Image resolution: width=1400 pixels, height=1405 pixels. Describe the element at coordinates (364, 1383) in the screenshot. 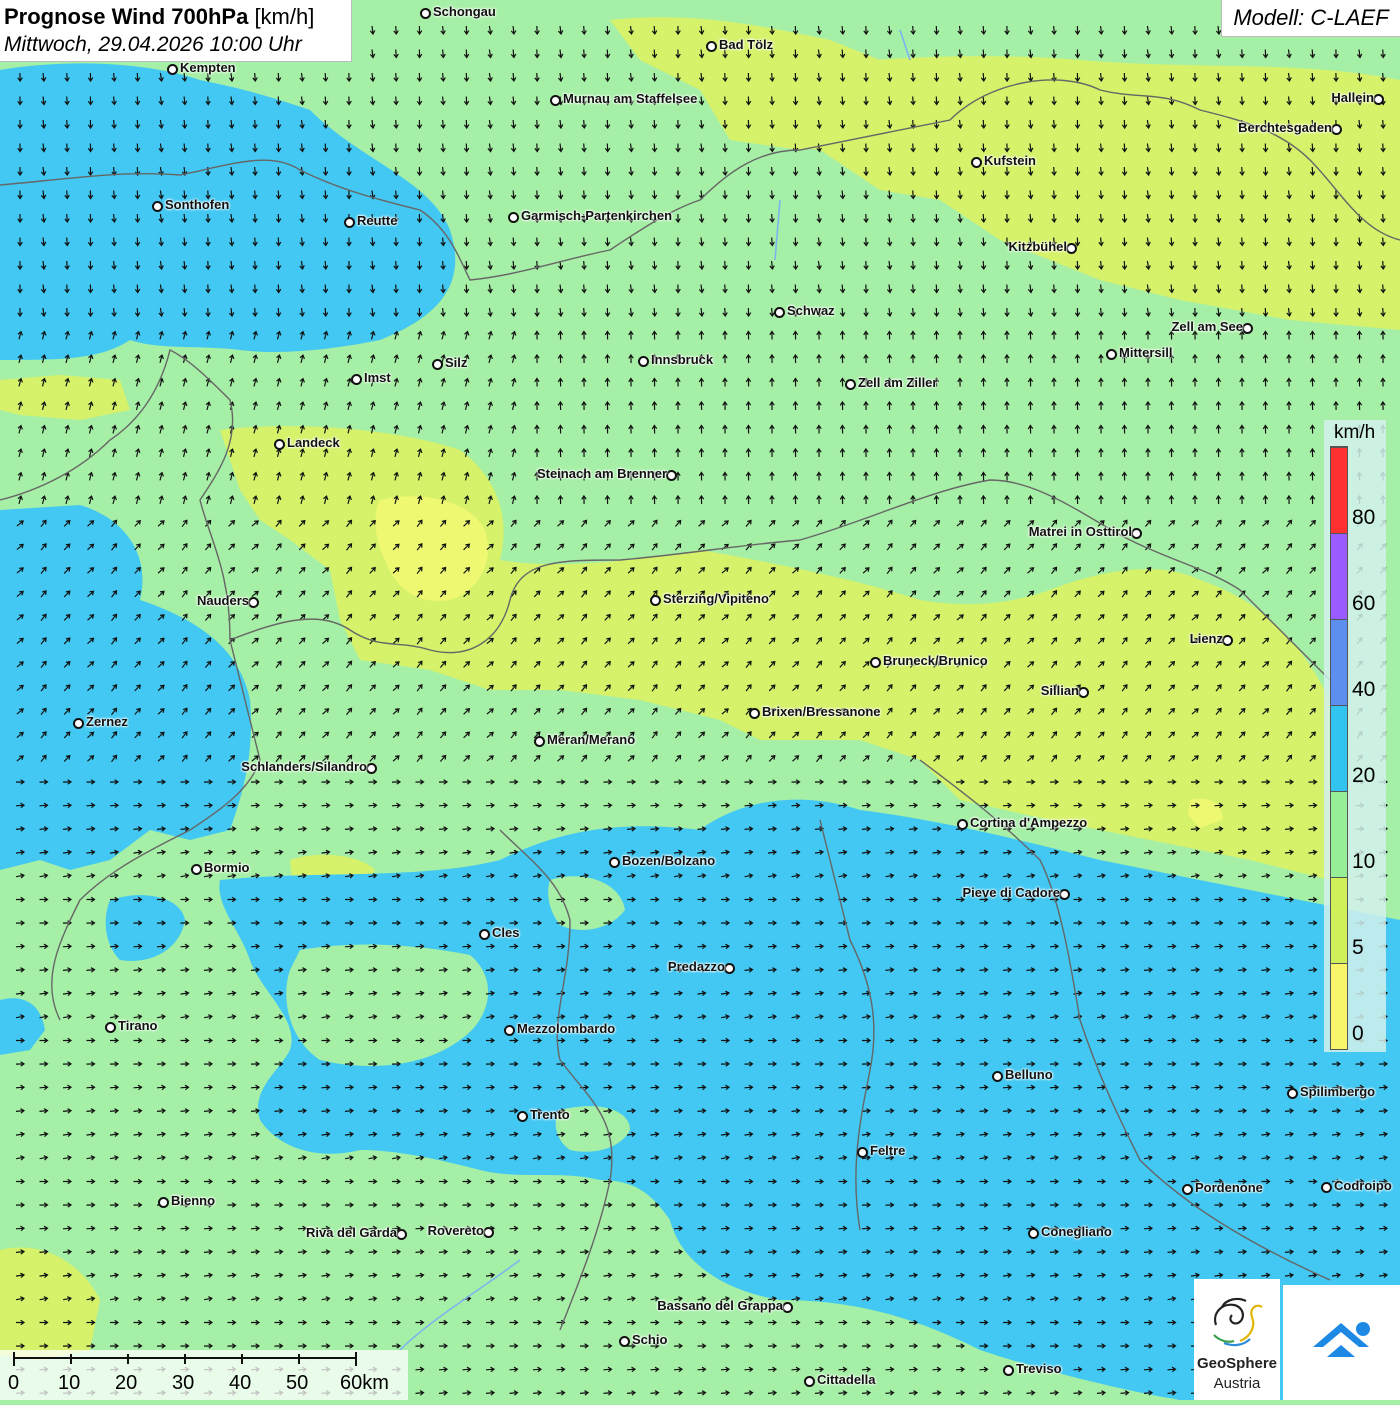

I see `scale-label-60km: 60km` at that location.